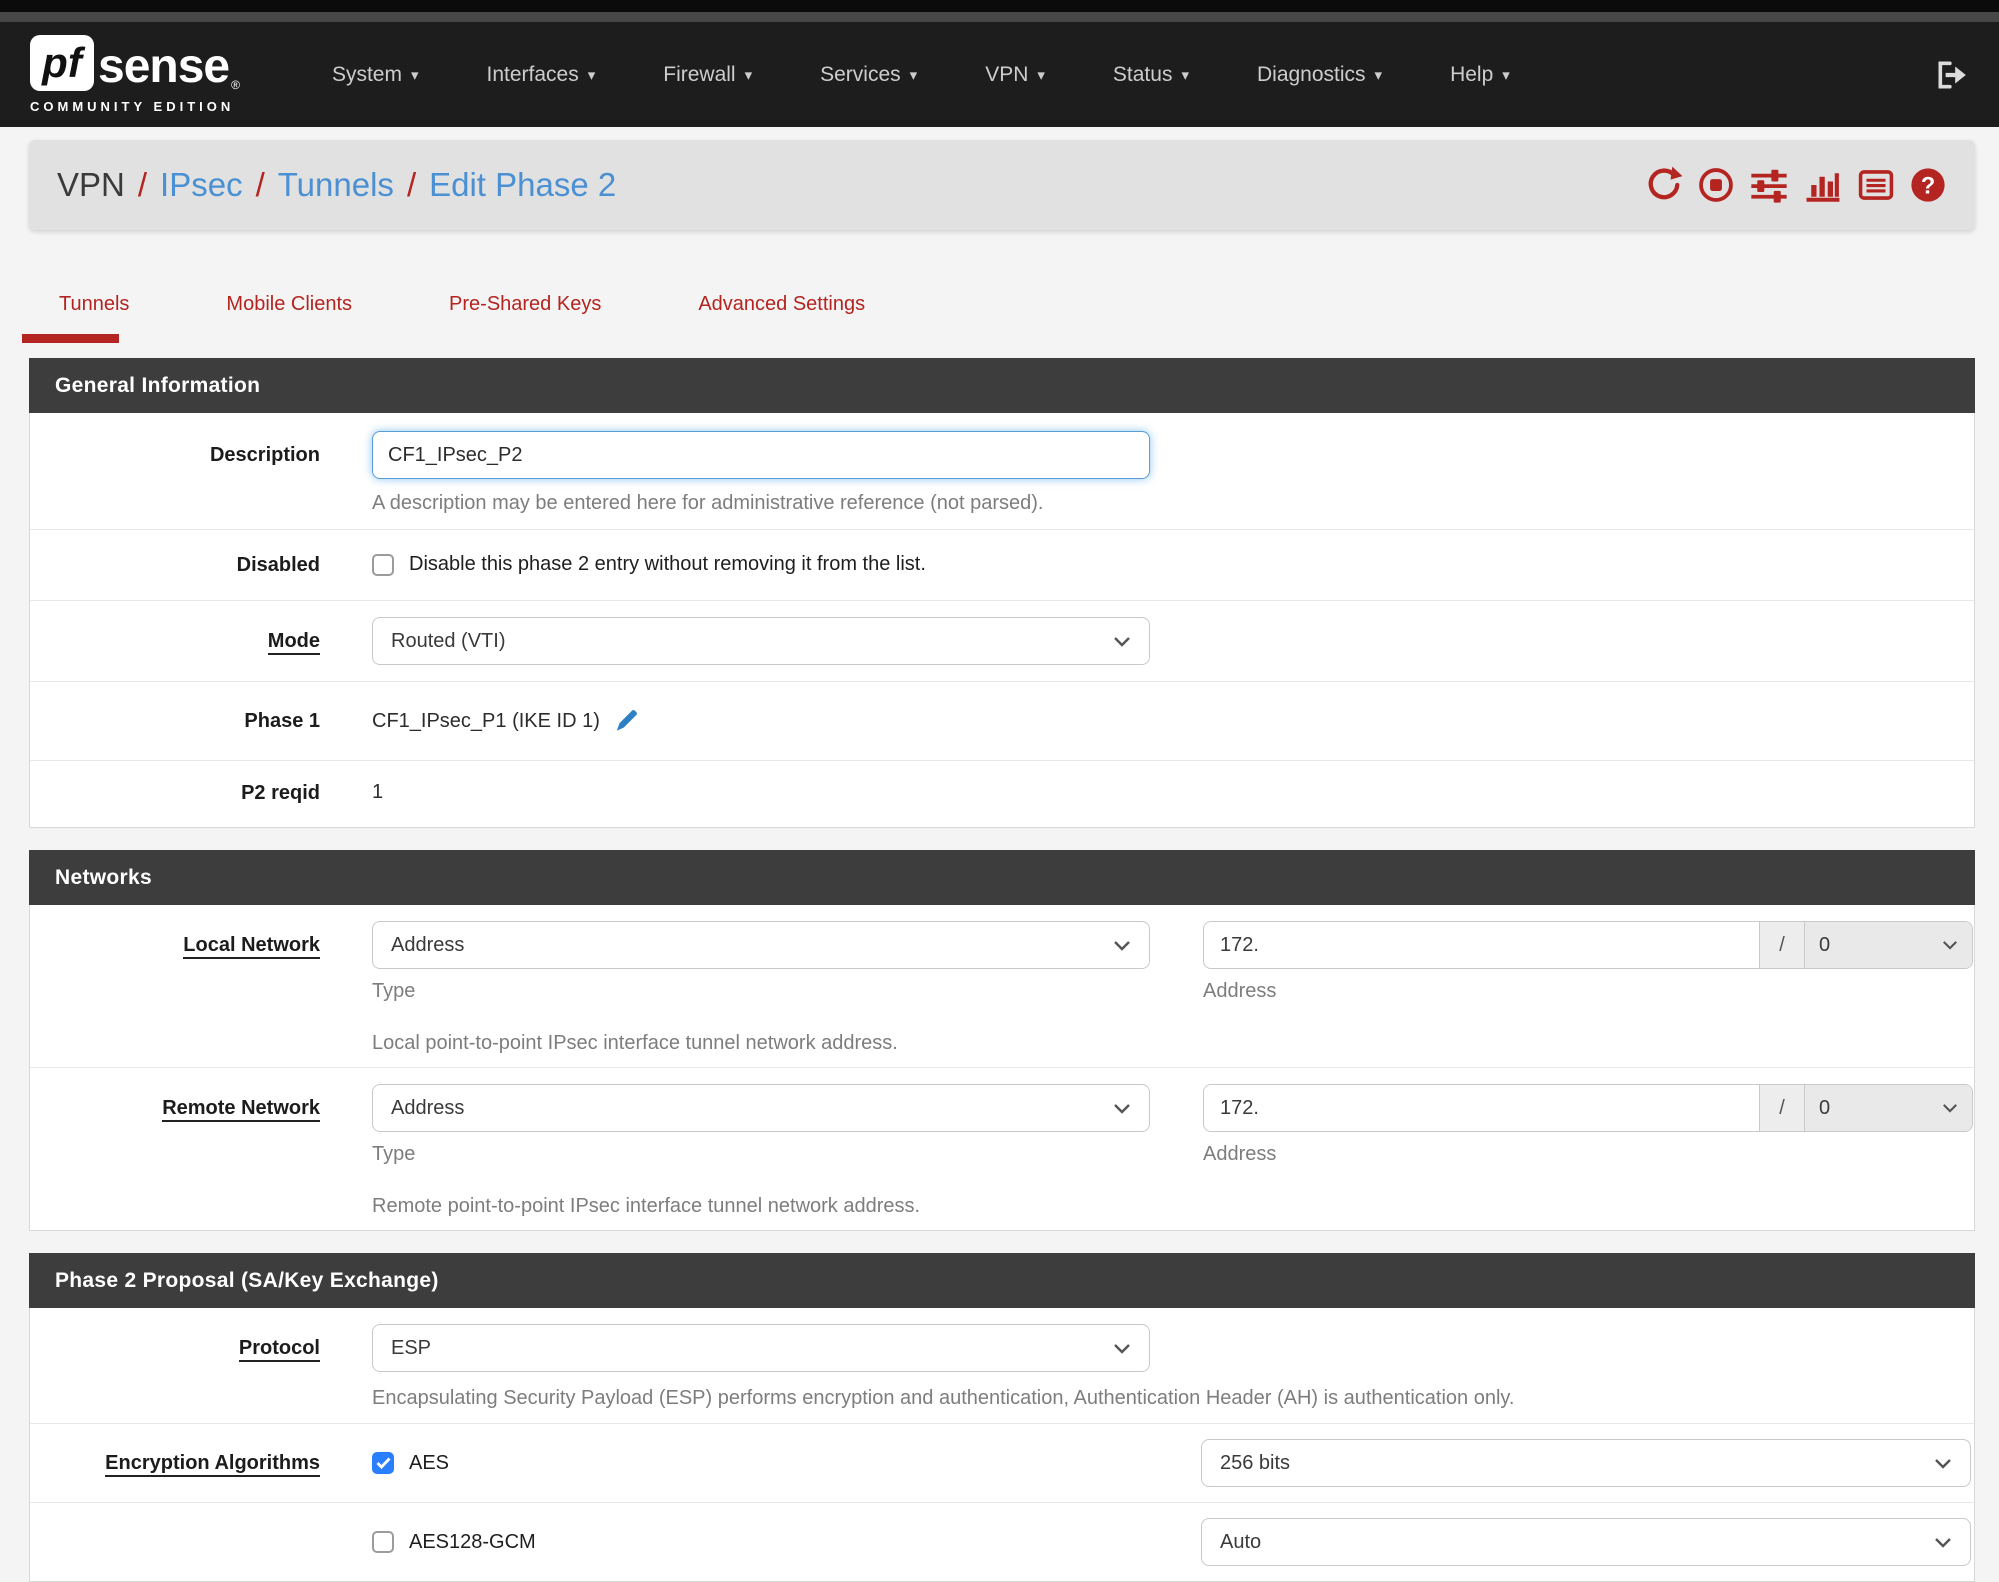  Describe the element at coordinates (201, 185) in the screenshot. I see `breadcrumb-link-ipsec: IPsec` at that location.